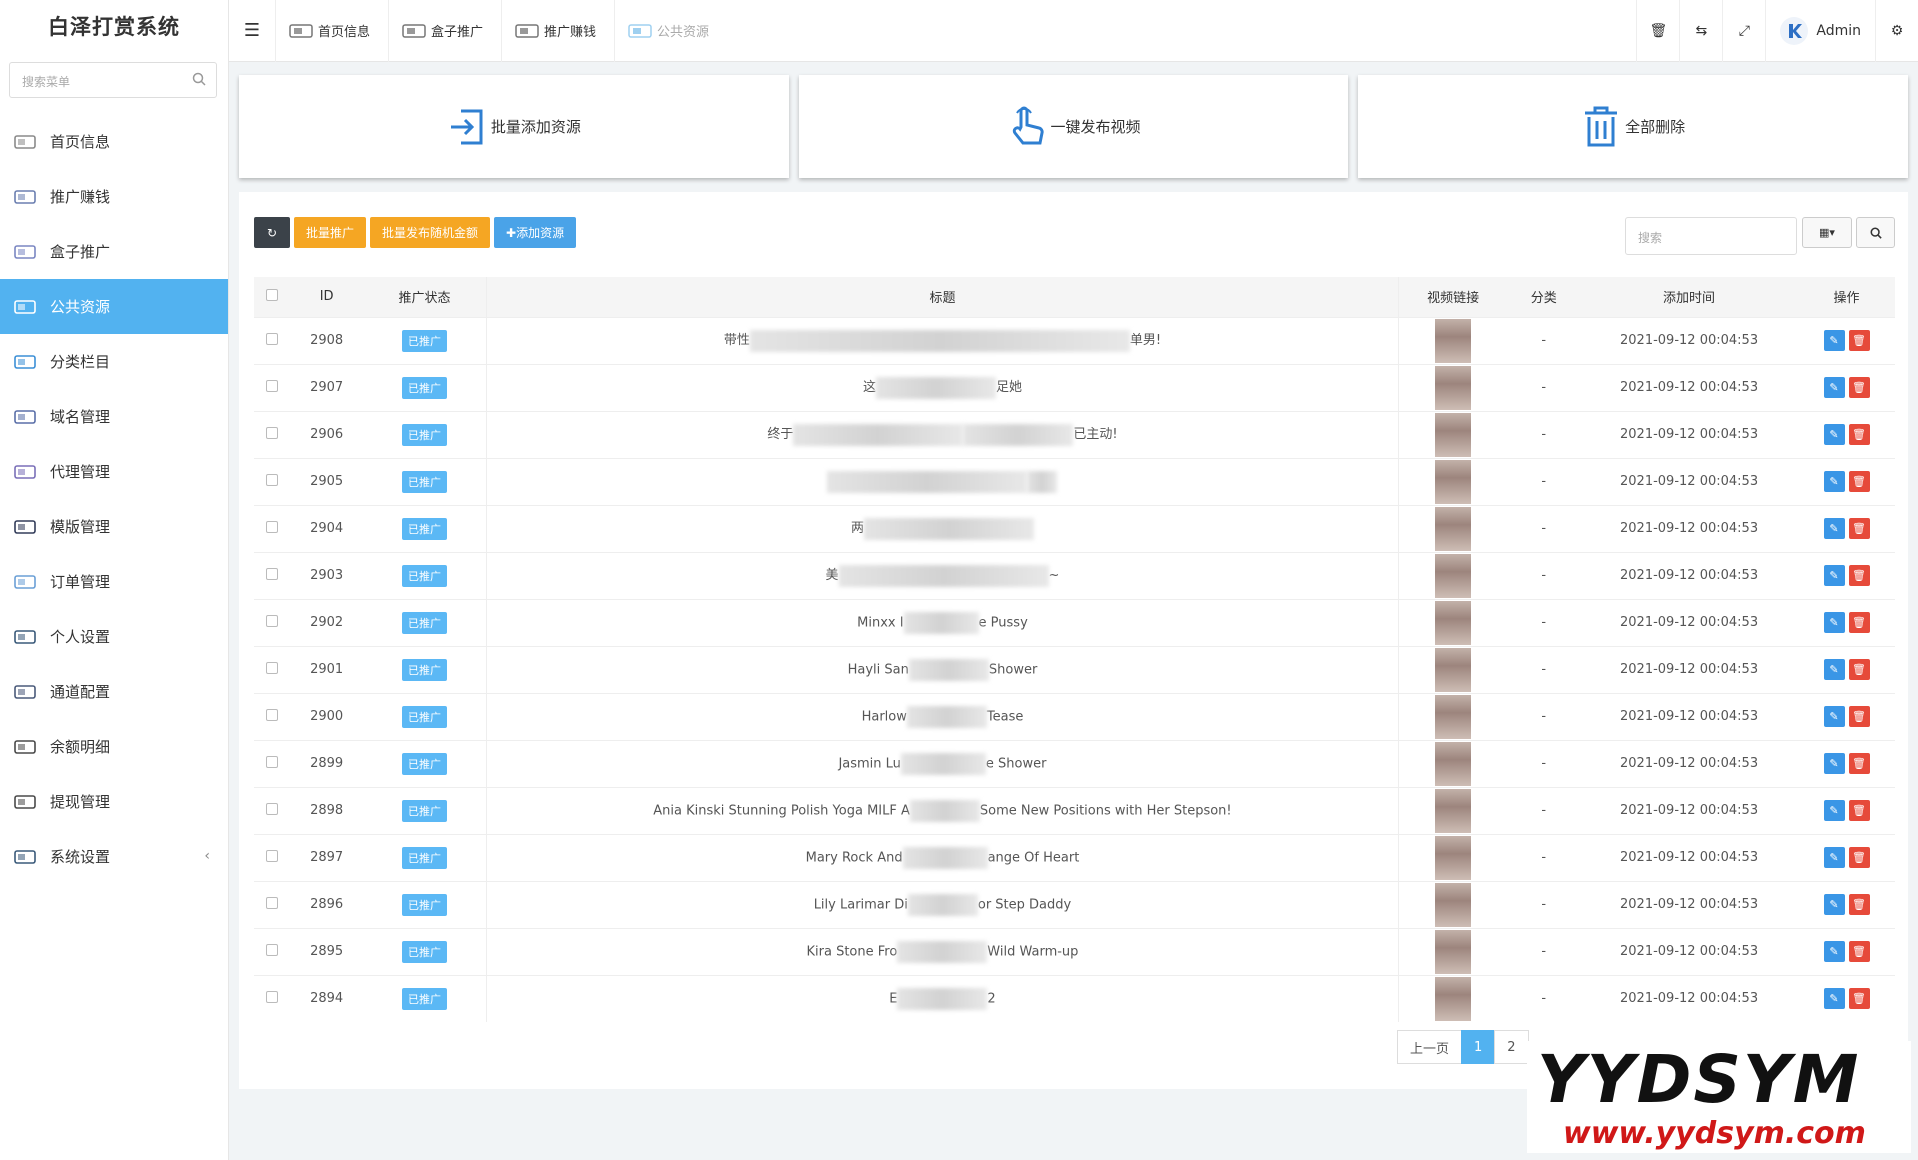 This screenshot has height=1160, width=1918. Describe the element at coordinates (1700, 31) in the screenshot. I see `translate-icon: ⇆` at that location.